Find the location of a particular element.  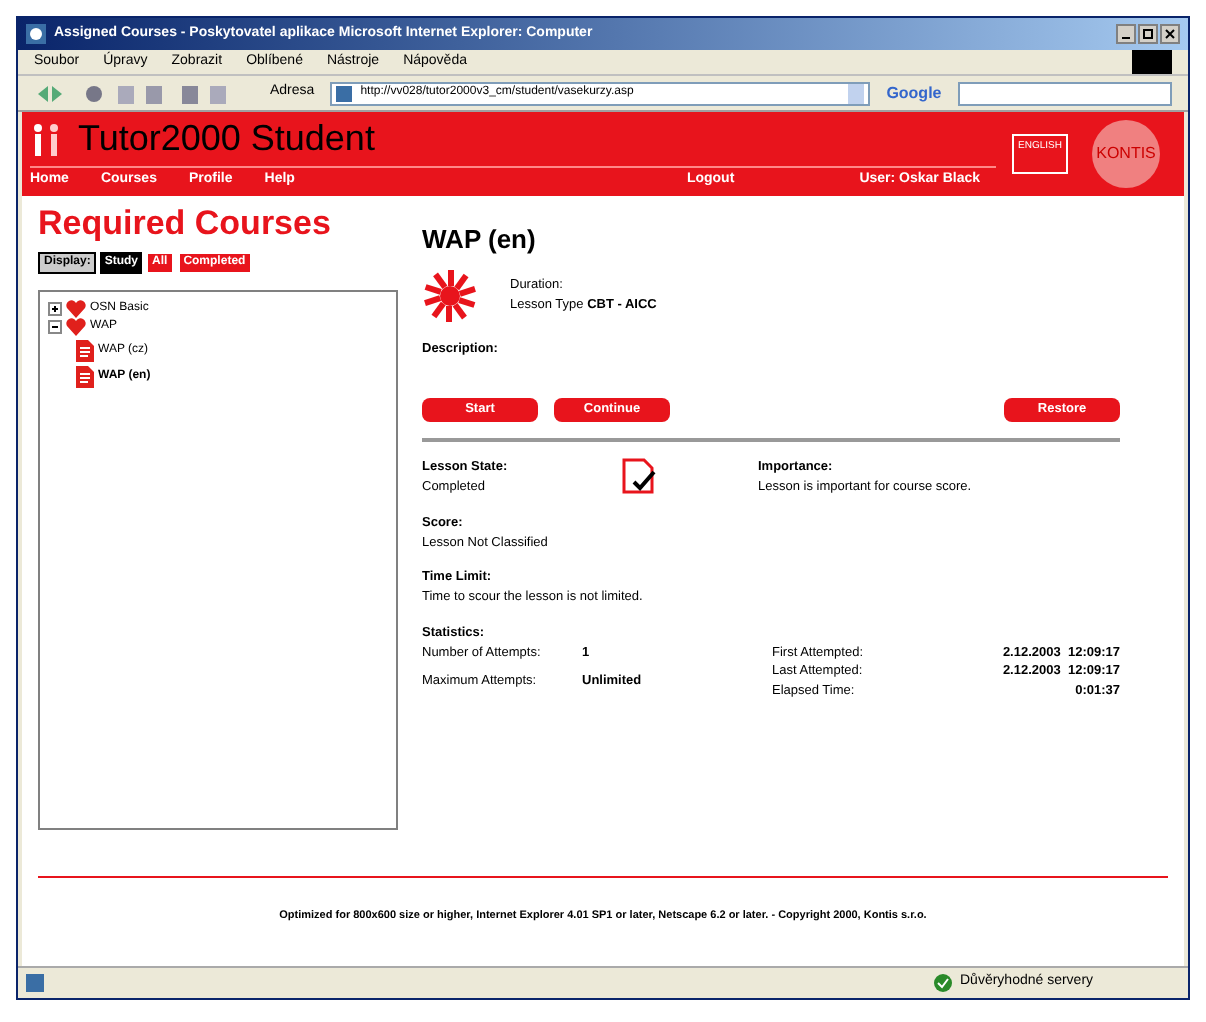

browser-icon is located at coordinates (36, 34).